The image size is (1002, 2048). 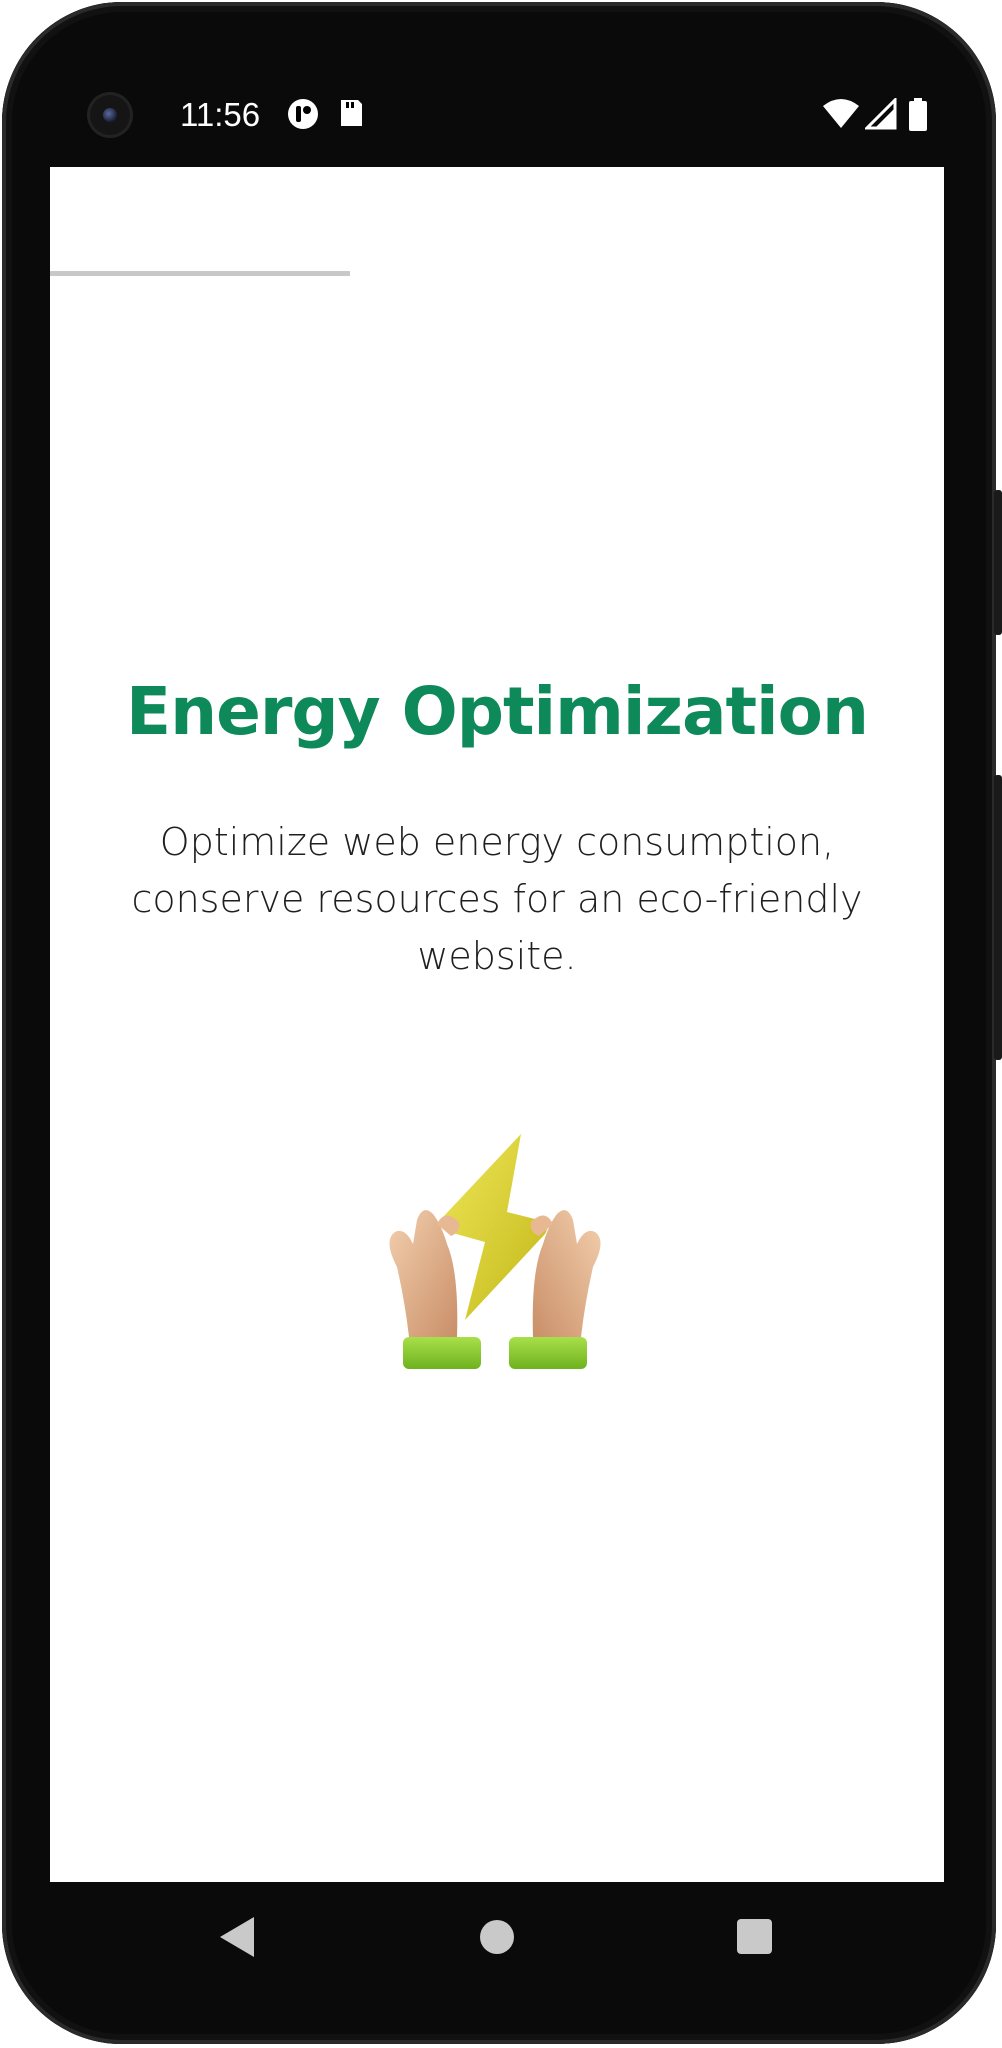 What do you see at coordinates (998, 562) in the screenshot?
I see `volume-button` at bounding box center [998, 562].